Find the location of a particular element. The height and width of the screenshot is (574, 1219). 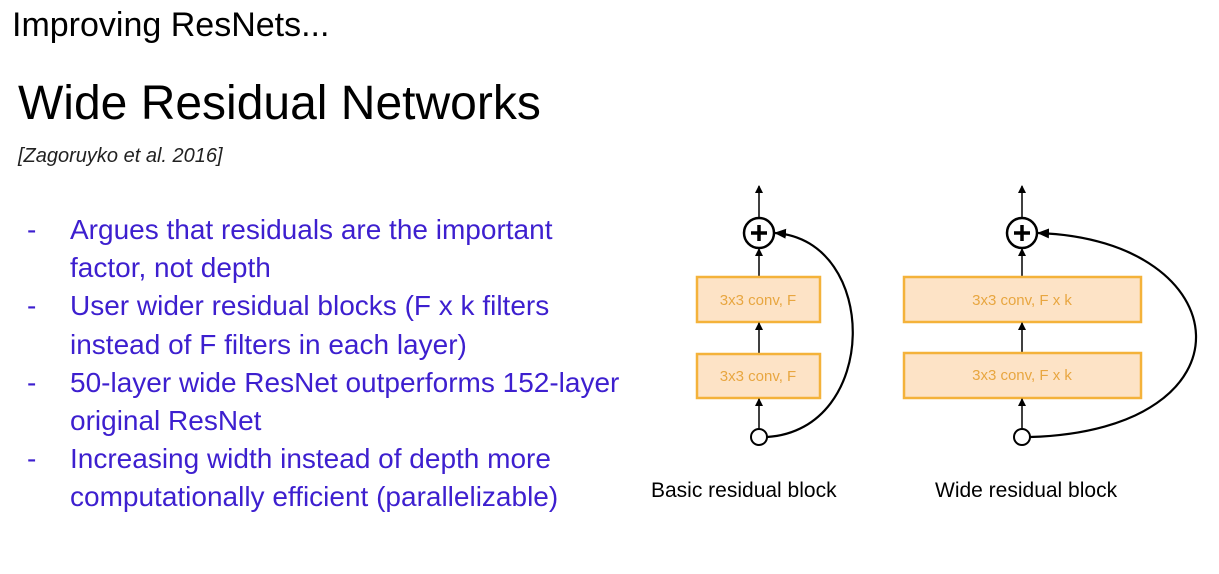

wide-residual-block: 3x3 conv, F x k 3x3 conv, F x k is located at coordinates (1050, 315).